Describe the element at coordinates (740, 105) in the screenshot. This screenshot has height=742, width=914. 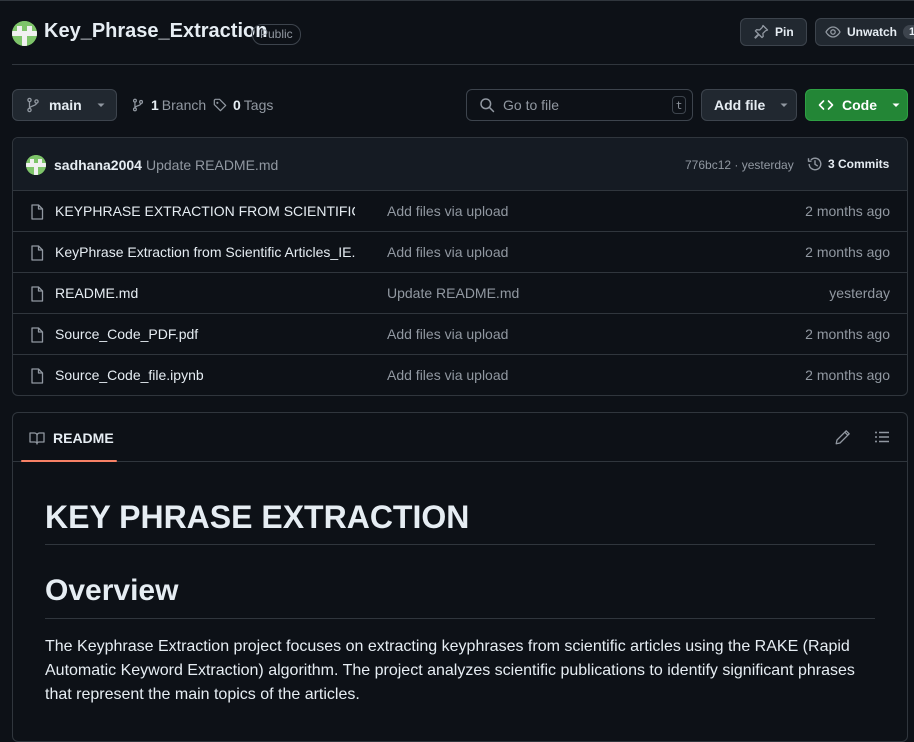
I see `add-file-label: Add file` at that location.